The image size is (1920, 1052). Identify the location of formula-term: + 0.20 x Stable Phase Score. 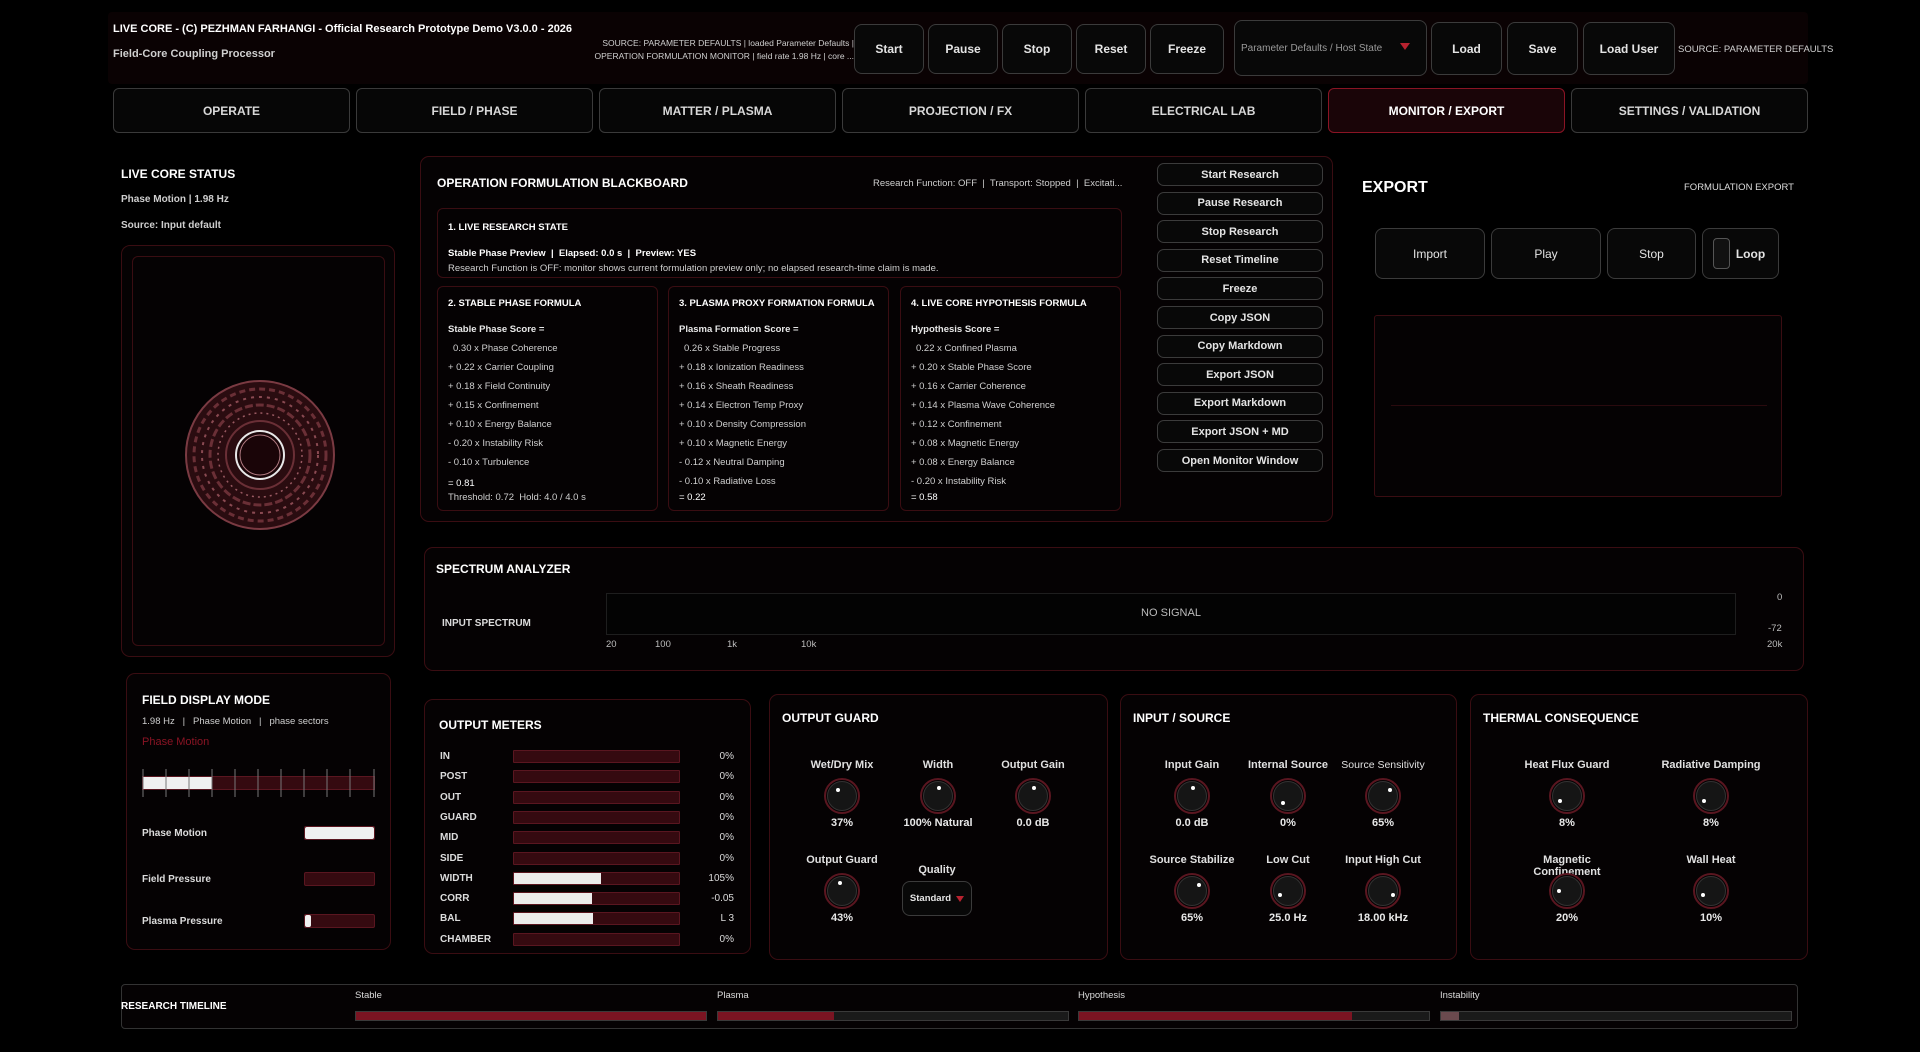
(971, 367).